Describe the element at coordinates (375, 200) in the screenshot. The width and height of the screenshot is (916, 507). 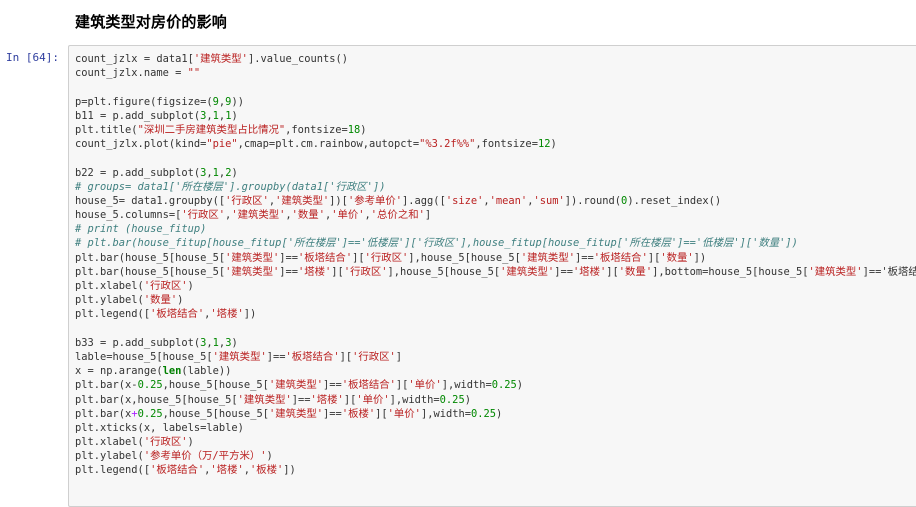
I see `code-token: '参考单价'` at that location.